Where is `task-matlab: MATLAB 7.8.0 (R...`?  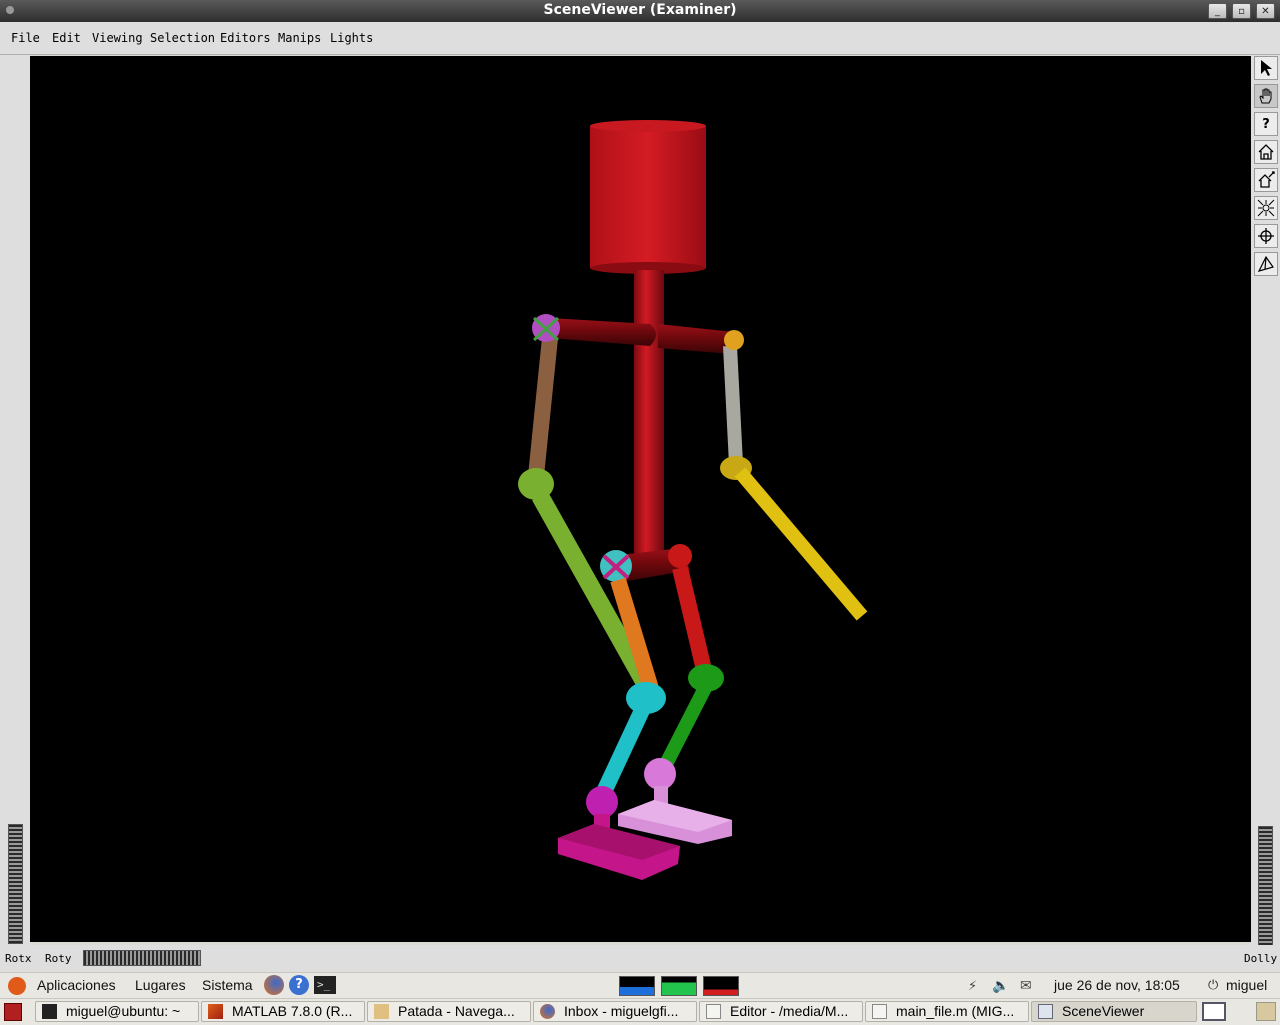 task-matlab: MATLAB 7.8.0 (R... is located at coordinates (283, 1011).